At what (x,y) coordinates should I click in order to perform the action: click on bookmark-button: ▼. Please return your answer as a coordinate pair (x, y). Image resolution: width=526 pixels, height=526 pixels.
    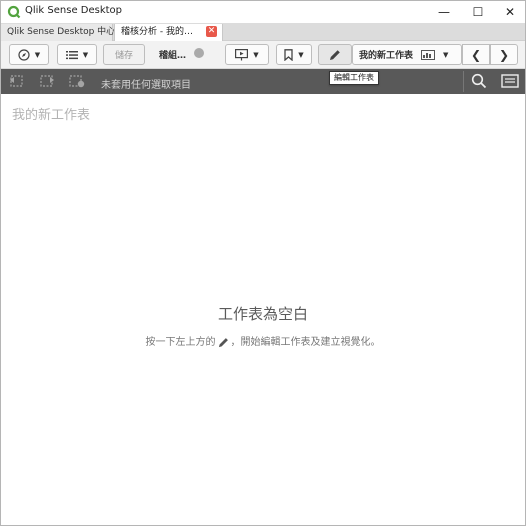
    Looking at the image, I should click on (294, 54).